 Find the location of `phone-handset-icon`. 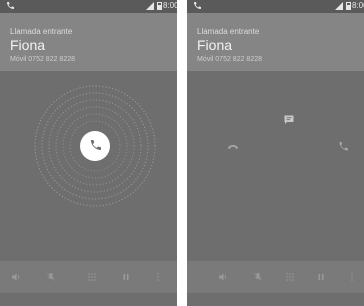

phone-handset-icon is located at coordinates (96, 145).